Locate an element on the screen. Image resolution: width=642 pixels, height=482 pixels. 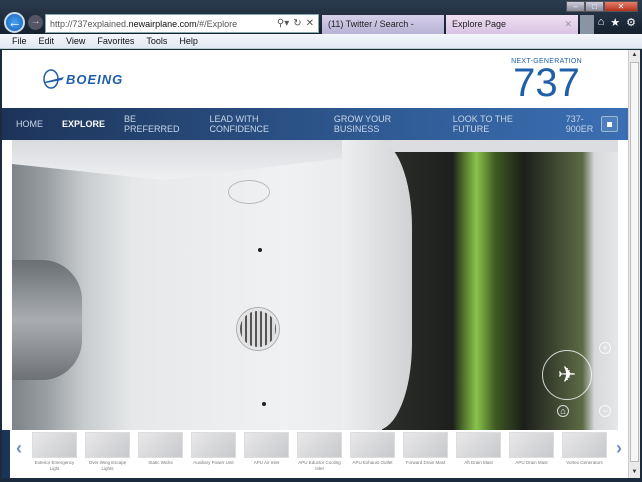
thumbnail-label: Exterior Emergency Light is located at coordinates (54, 465).